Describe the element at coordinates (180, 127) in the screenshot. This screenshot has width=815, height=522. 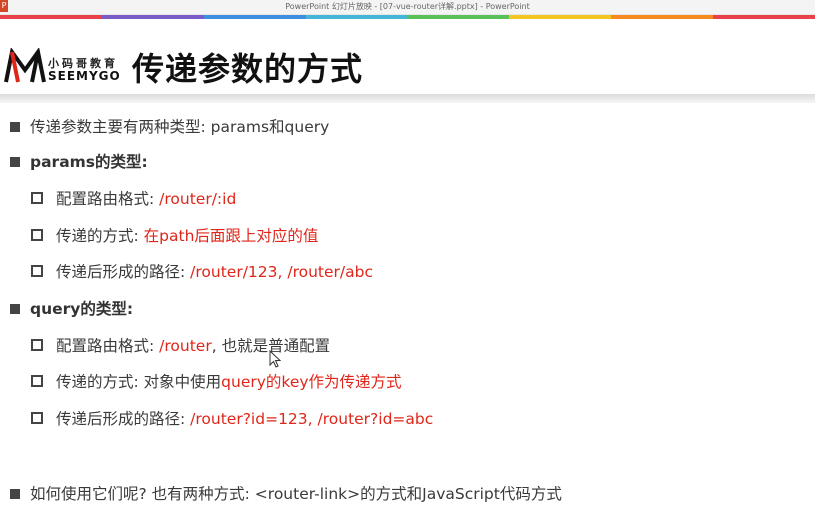
I see `bullet-text: 传递参数主要有两种类型: params和query` at that location.